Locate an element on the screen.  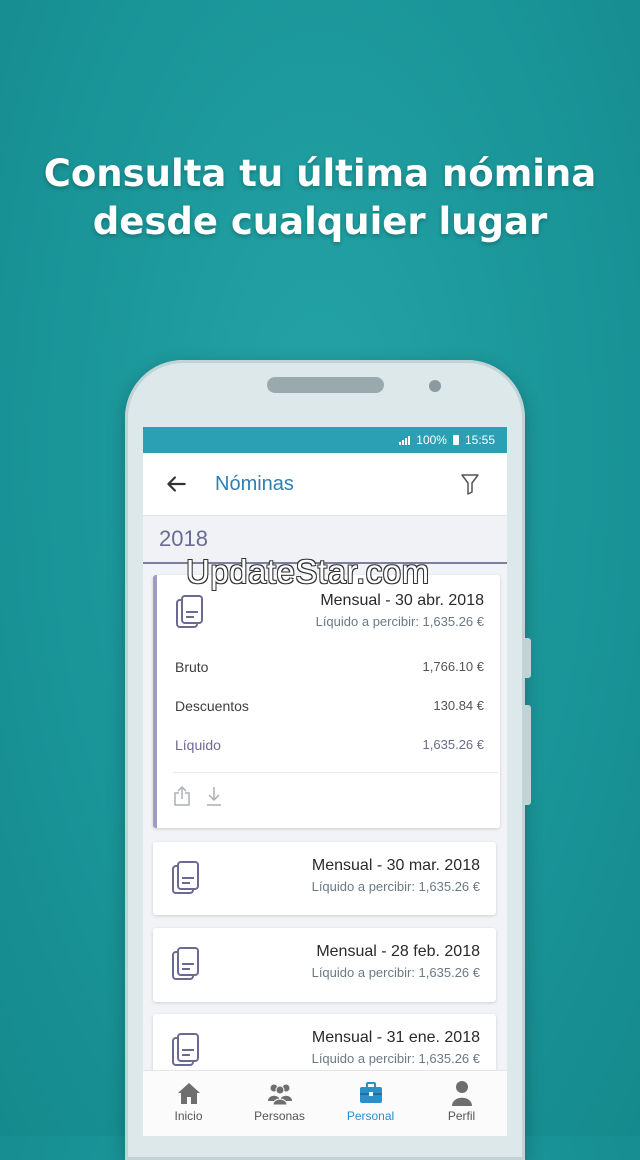
payslip-period: Mensual - 28 feb. 2018 is located at coordinates (398, 951).